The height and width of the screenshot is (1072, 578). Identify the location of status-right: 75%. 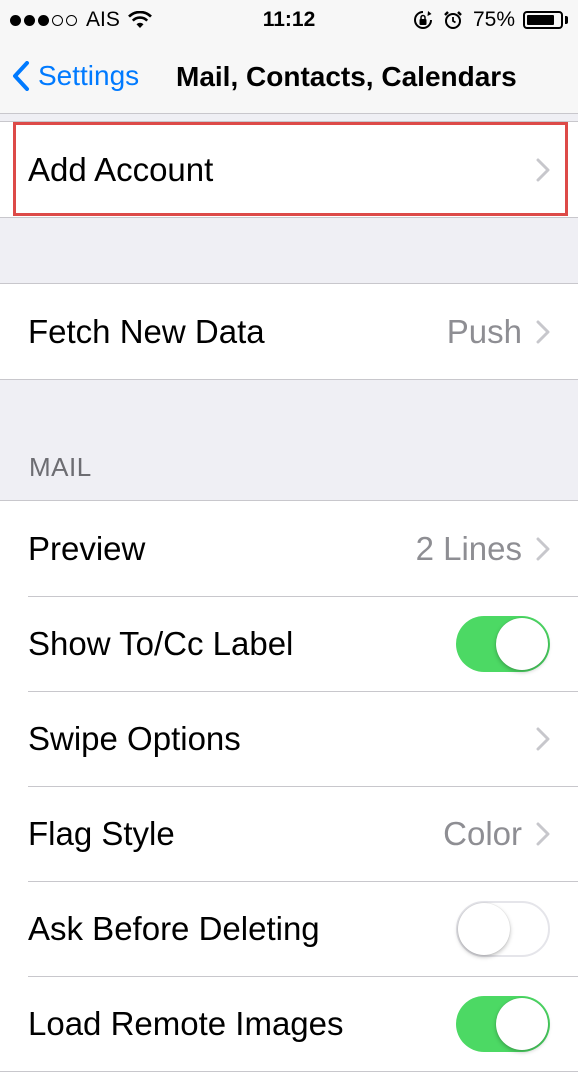
(490, 20).